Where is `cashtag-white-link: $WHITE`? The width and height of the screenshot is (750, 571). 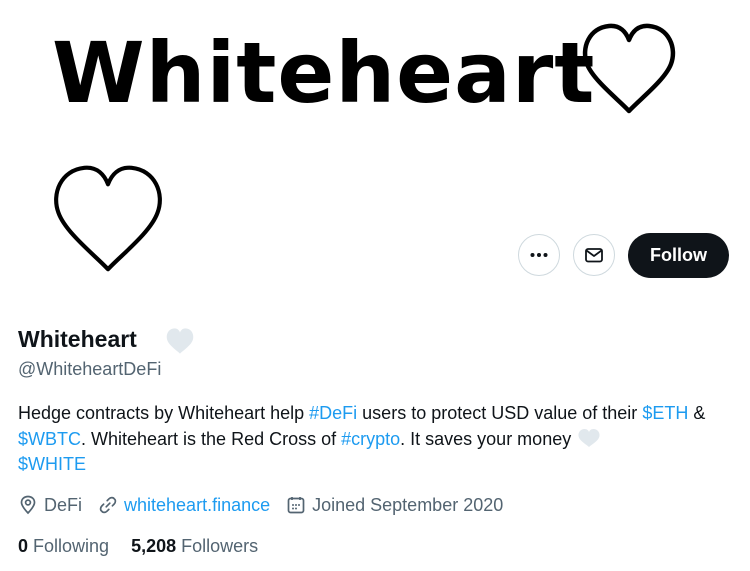 cashtag-white-link: $WHITE is located at coordinates (52, 464).